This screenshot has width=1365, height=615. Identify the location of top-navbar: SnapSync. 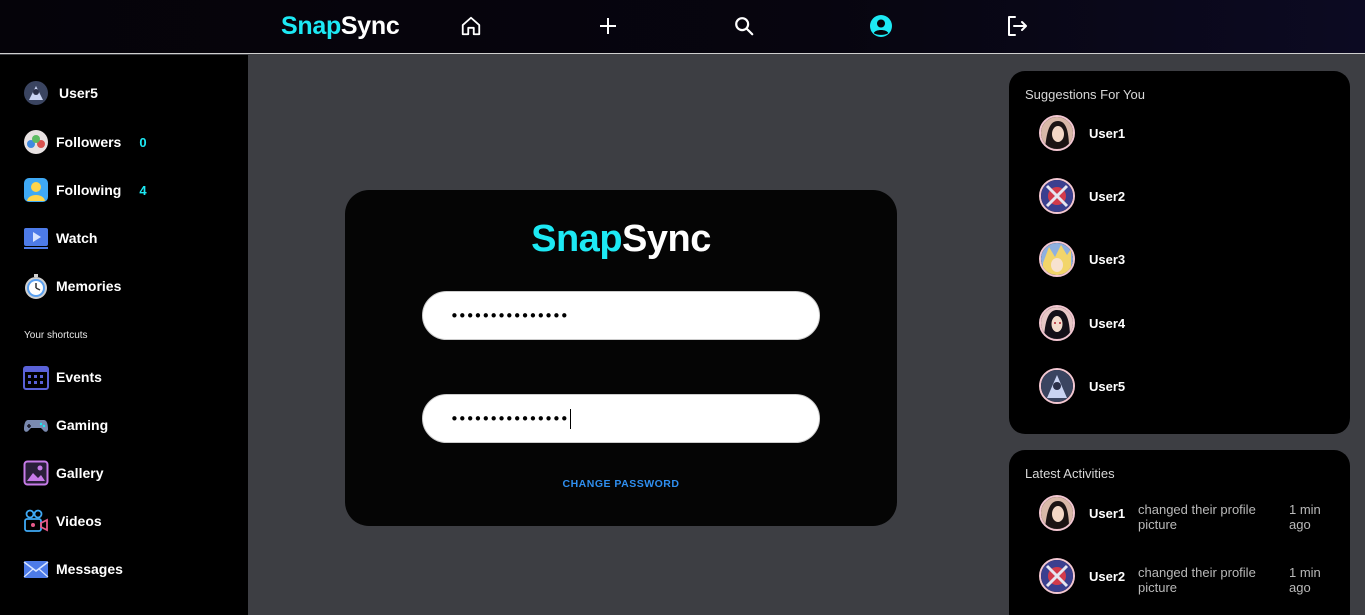
(682, 27).